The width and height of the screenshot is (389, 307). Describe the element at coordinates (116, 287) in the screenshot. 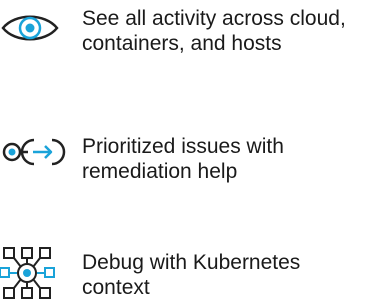

I see `feature-line-2: context` at that location.